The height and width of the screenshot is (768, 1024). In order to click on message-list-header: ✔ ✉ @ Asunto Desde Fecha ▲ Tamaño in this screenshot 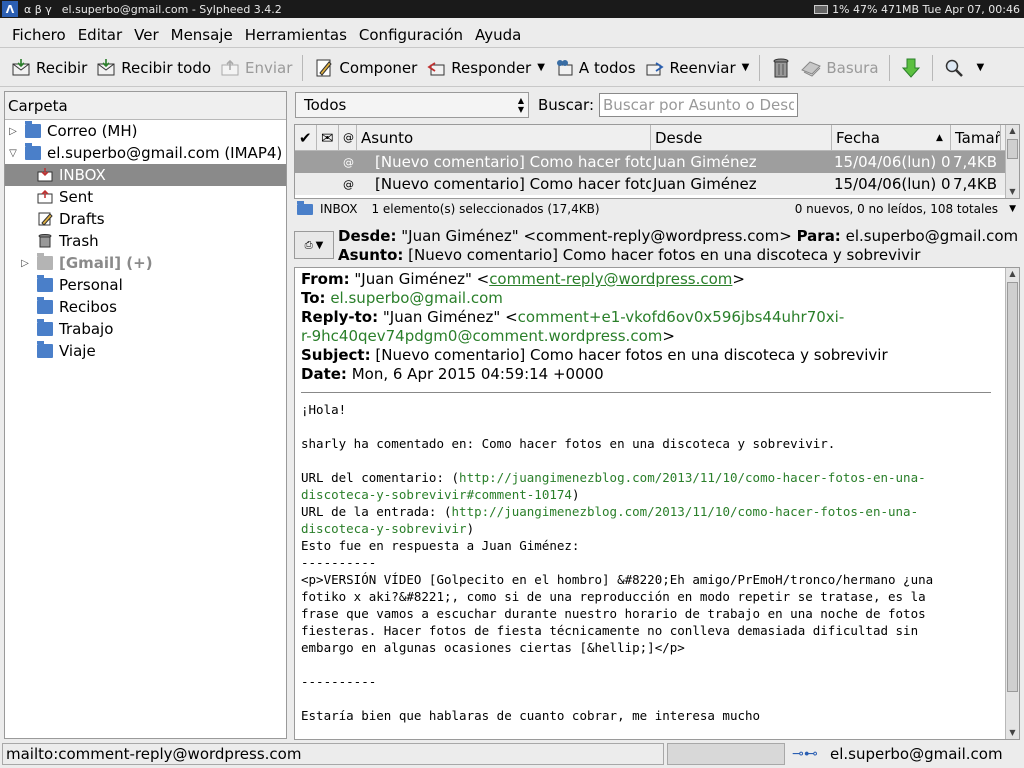, I will do `click(657, 138)`.